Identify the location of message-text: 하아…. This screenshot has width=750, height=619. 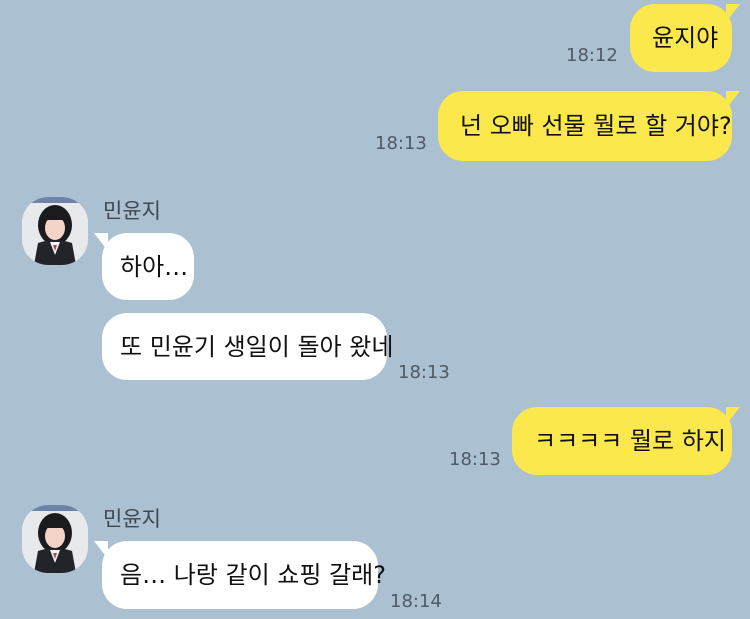
(154, 266).